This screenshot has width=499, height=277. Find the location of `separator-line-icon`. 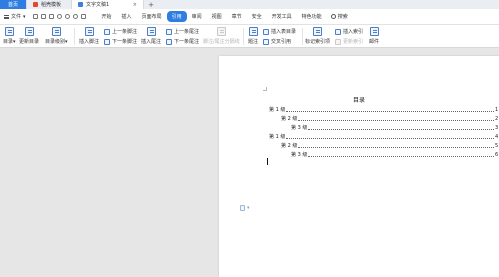

separator-line-icon is located at coordinates (221, 31).